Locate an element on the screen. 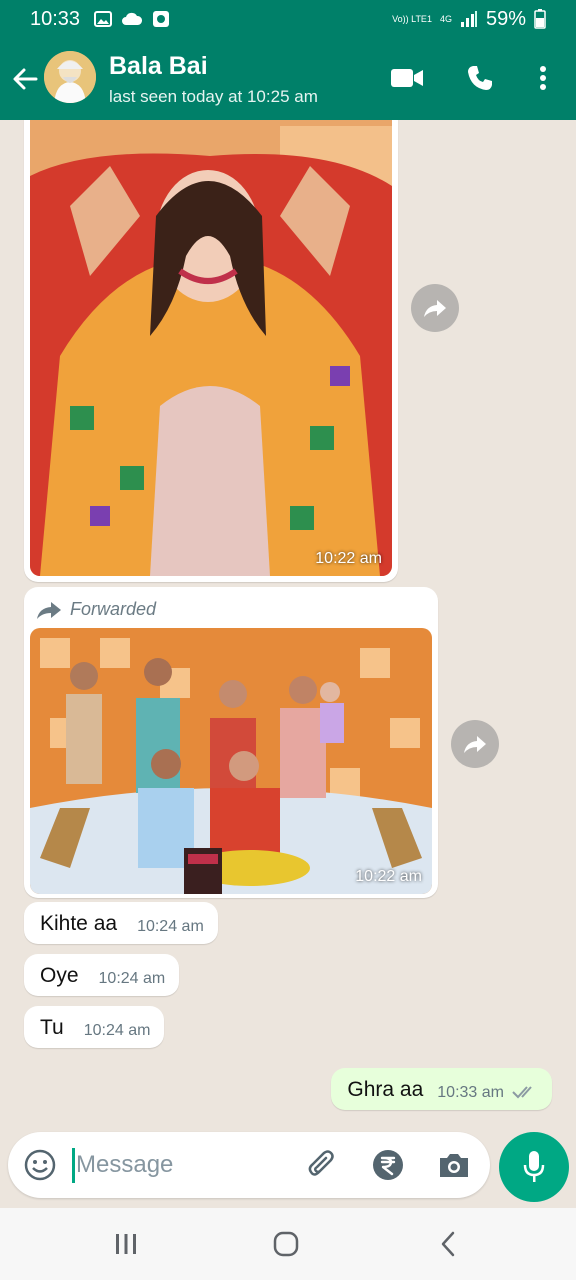 The width and height of the screenshot is (576, 1280). message-text: Kihte aa is located at coordinates (79, 923).